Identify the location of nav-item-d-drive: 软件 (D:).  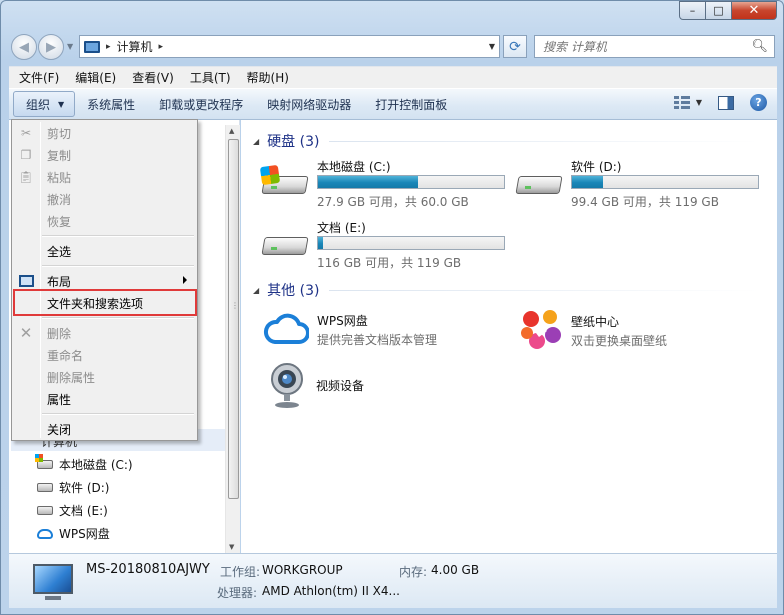
(73, 487).